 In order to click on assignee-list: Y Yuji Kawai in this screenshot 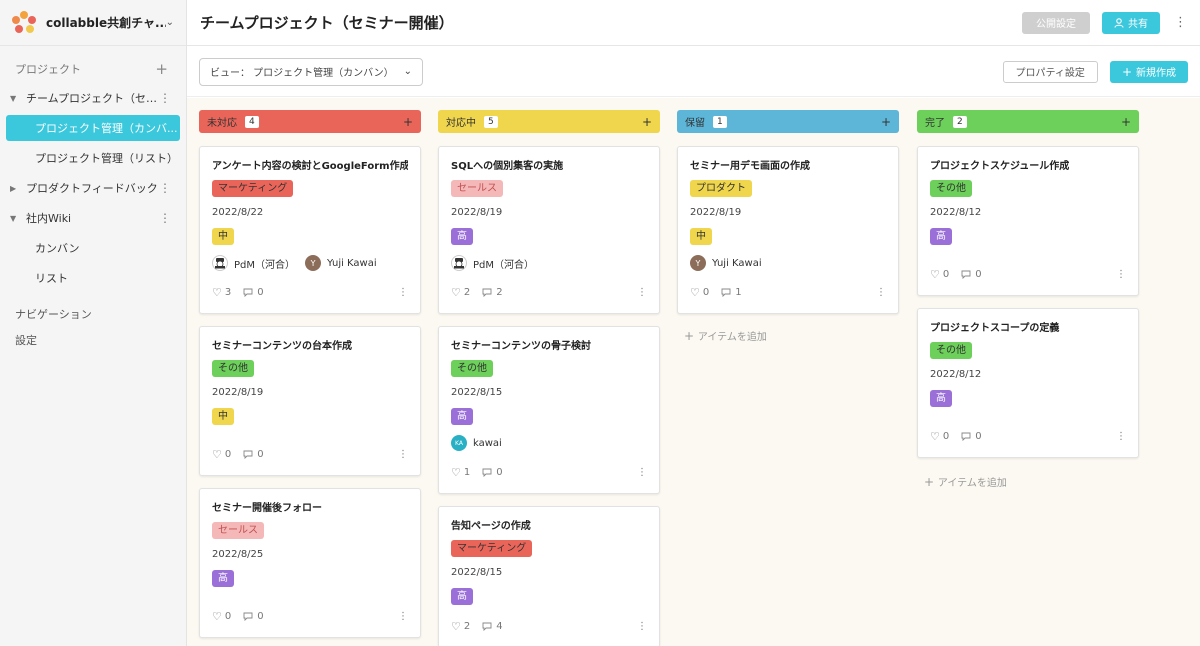, I will do `click(788, 263)`.